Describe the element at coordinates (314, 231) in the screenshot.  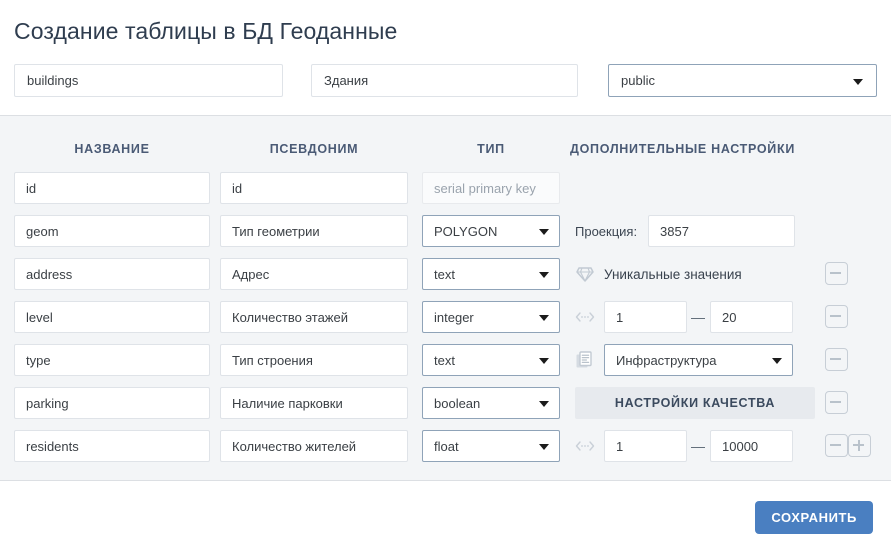
I see `field-alias-input: Тип геометрии` at that location.